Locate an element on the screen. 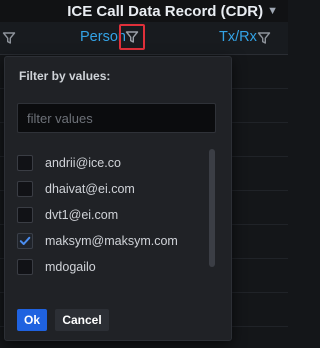 The width and height of the screenshot is (320, 348). list-item: mdogailo is located at coordinates (56, 267).